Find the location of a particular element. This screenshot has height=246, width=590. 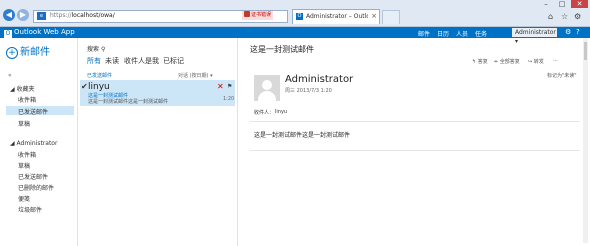

back-button: ◀ is located at coordinates (9, 15).